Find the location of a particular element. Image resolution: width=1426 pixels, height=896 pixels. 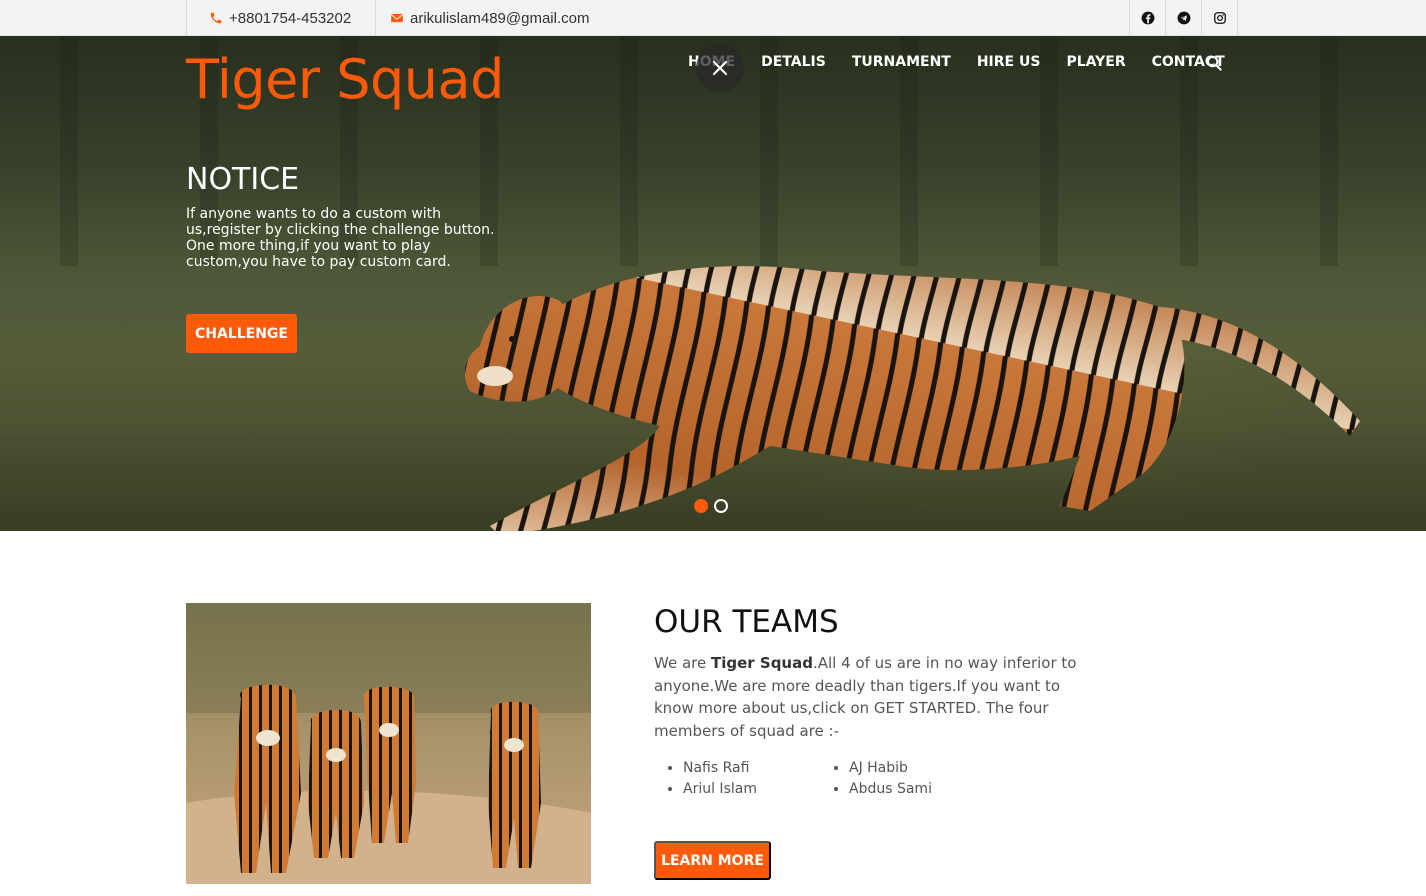

phone-number: +8801754-453202 is located at coordinates (290, 18).